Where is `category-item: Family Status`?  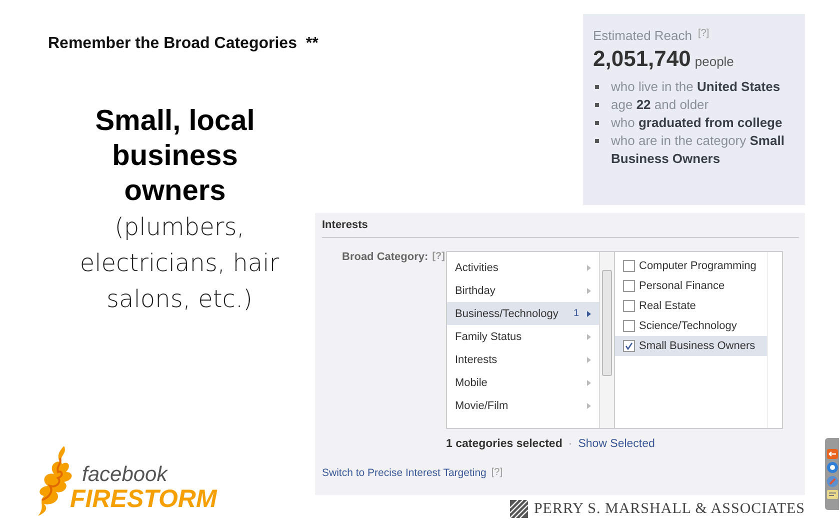
category-item: Family Status is located at coordinates (523, 336).